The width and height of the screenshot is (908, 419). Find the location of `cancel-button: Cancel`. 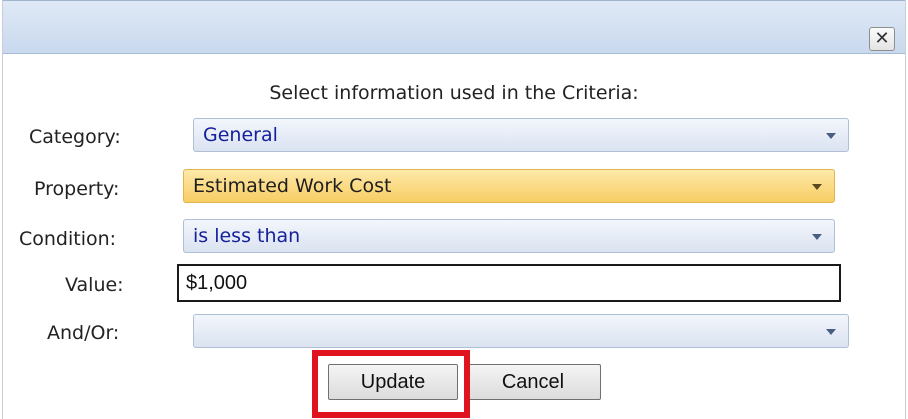

cancel-button: Cancel is located at coordinates (533, 382).